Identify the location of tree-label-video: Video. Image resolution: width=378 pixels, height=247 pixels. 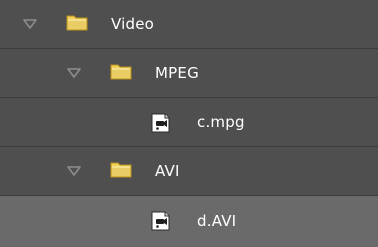
(133, 24).